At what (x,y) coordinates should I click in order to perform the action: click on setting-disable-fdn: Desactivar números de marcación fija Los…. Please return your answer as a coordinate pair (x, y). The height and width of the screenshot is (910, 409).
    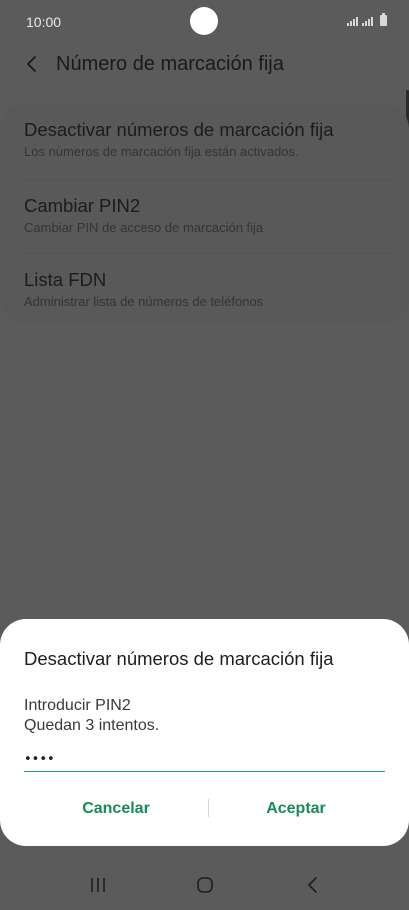
    Looking at the image, I should click on (208, 139).